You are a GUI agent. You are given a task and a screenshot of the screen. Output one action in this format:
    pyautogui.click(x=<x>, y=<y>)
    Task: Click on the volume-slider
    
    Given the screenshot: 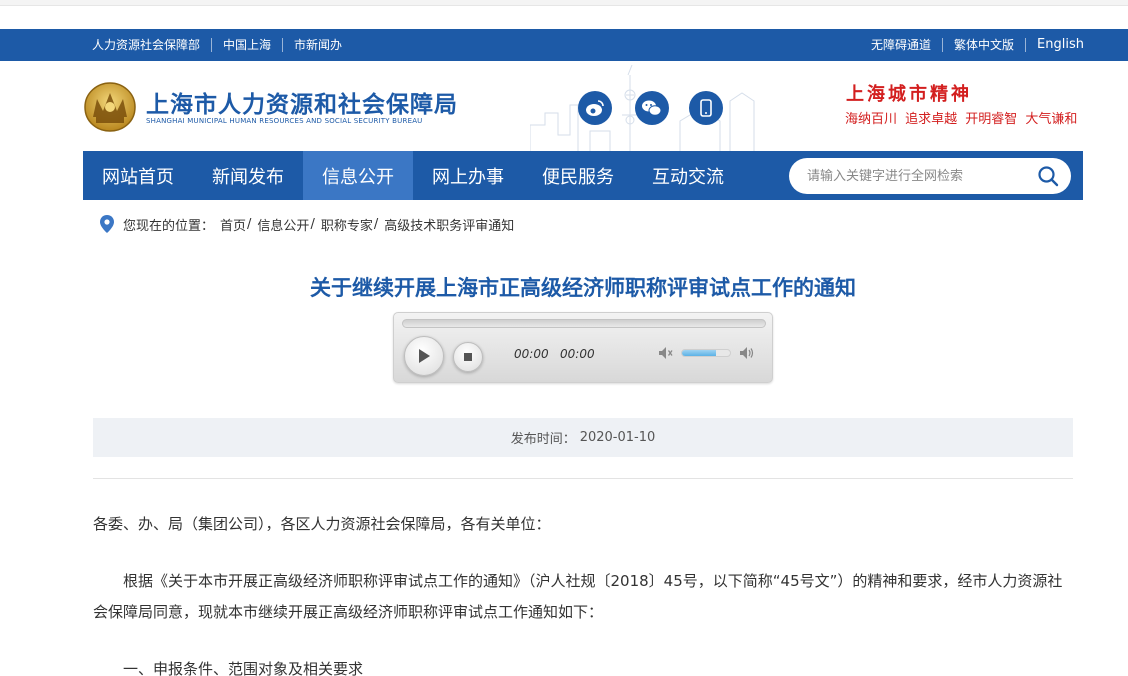 What is the action you would take?
    pyautogui.click(x=706, y=353)
    